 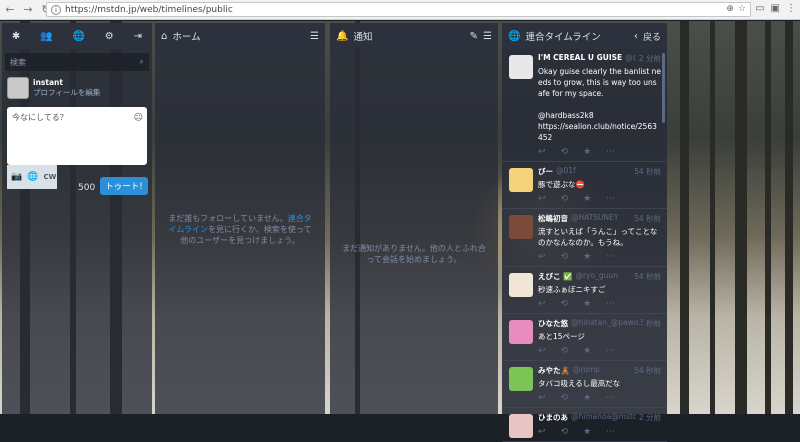 I want to click on getting-started-icon: ✱, so click(x=16, y=36).